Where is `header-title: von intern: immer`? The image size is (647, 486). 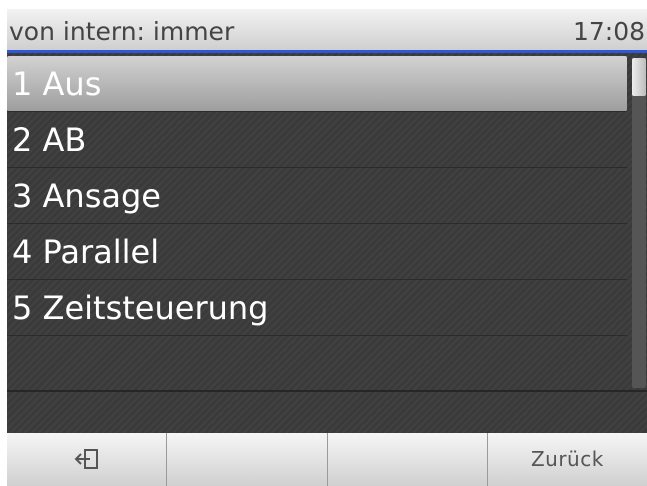 header-title: von intern: immer is located at coordinates (122, 31).